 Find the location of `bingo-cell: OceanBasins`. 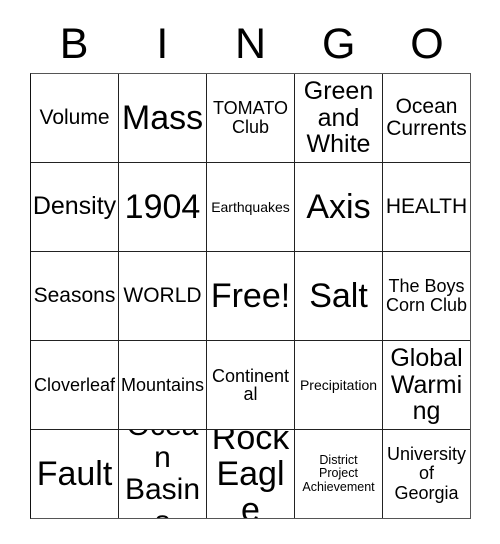

bingo-cell: OceanBasins is located at coordinates (162, 474).